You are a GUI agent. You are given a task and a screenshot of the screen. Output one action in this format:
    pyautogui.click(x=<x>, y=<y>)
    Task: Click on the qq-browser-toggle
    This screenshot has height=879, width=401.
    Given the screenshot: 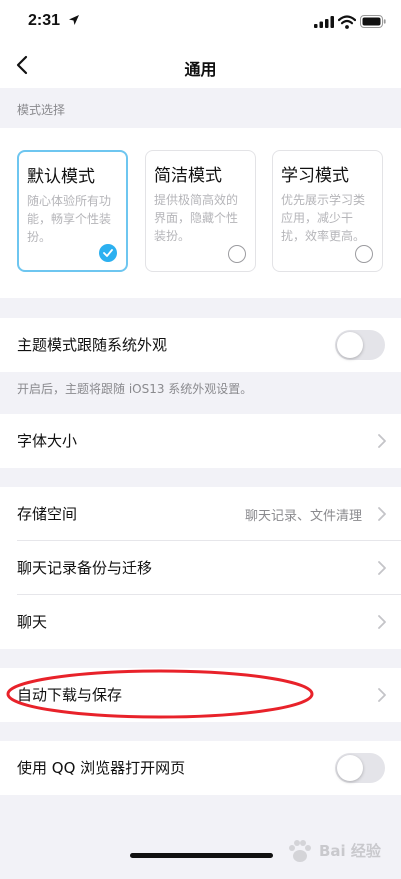 What is the action you would take?
    pyautogui.click(x=360, y=768)
    